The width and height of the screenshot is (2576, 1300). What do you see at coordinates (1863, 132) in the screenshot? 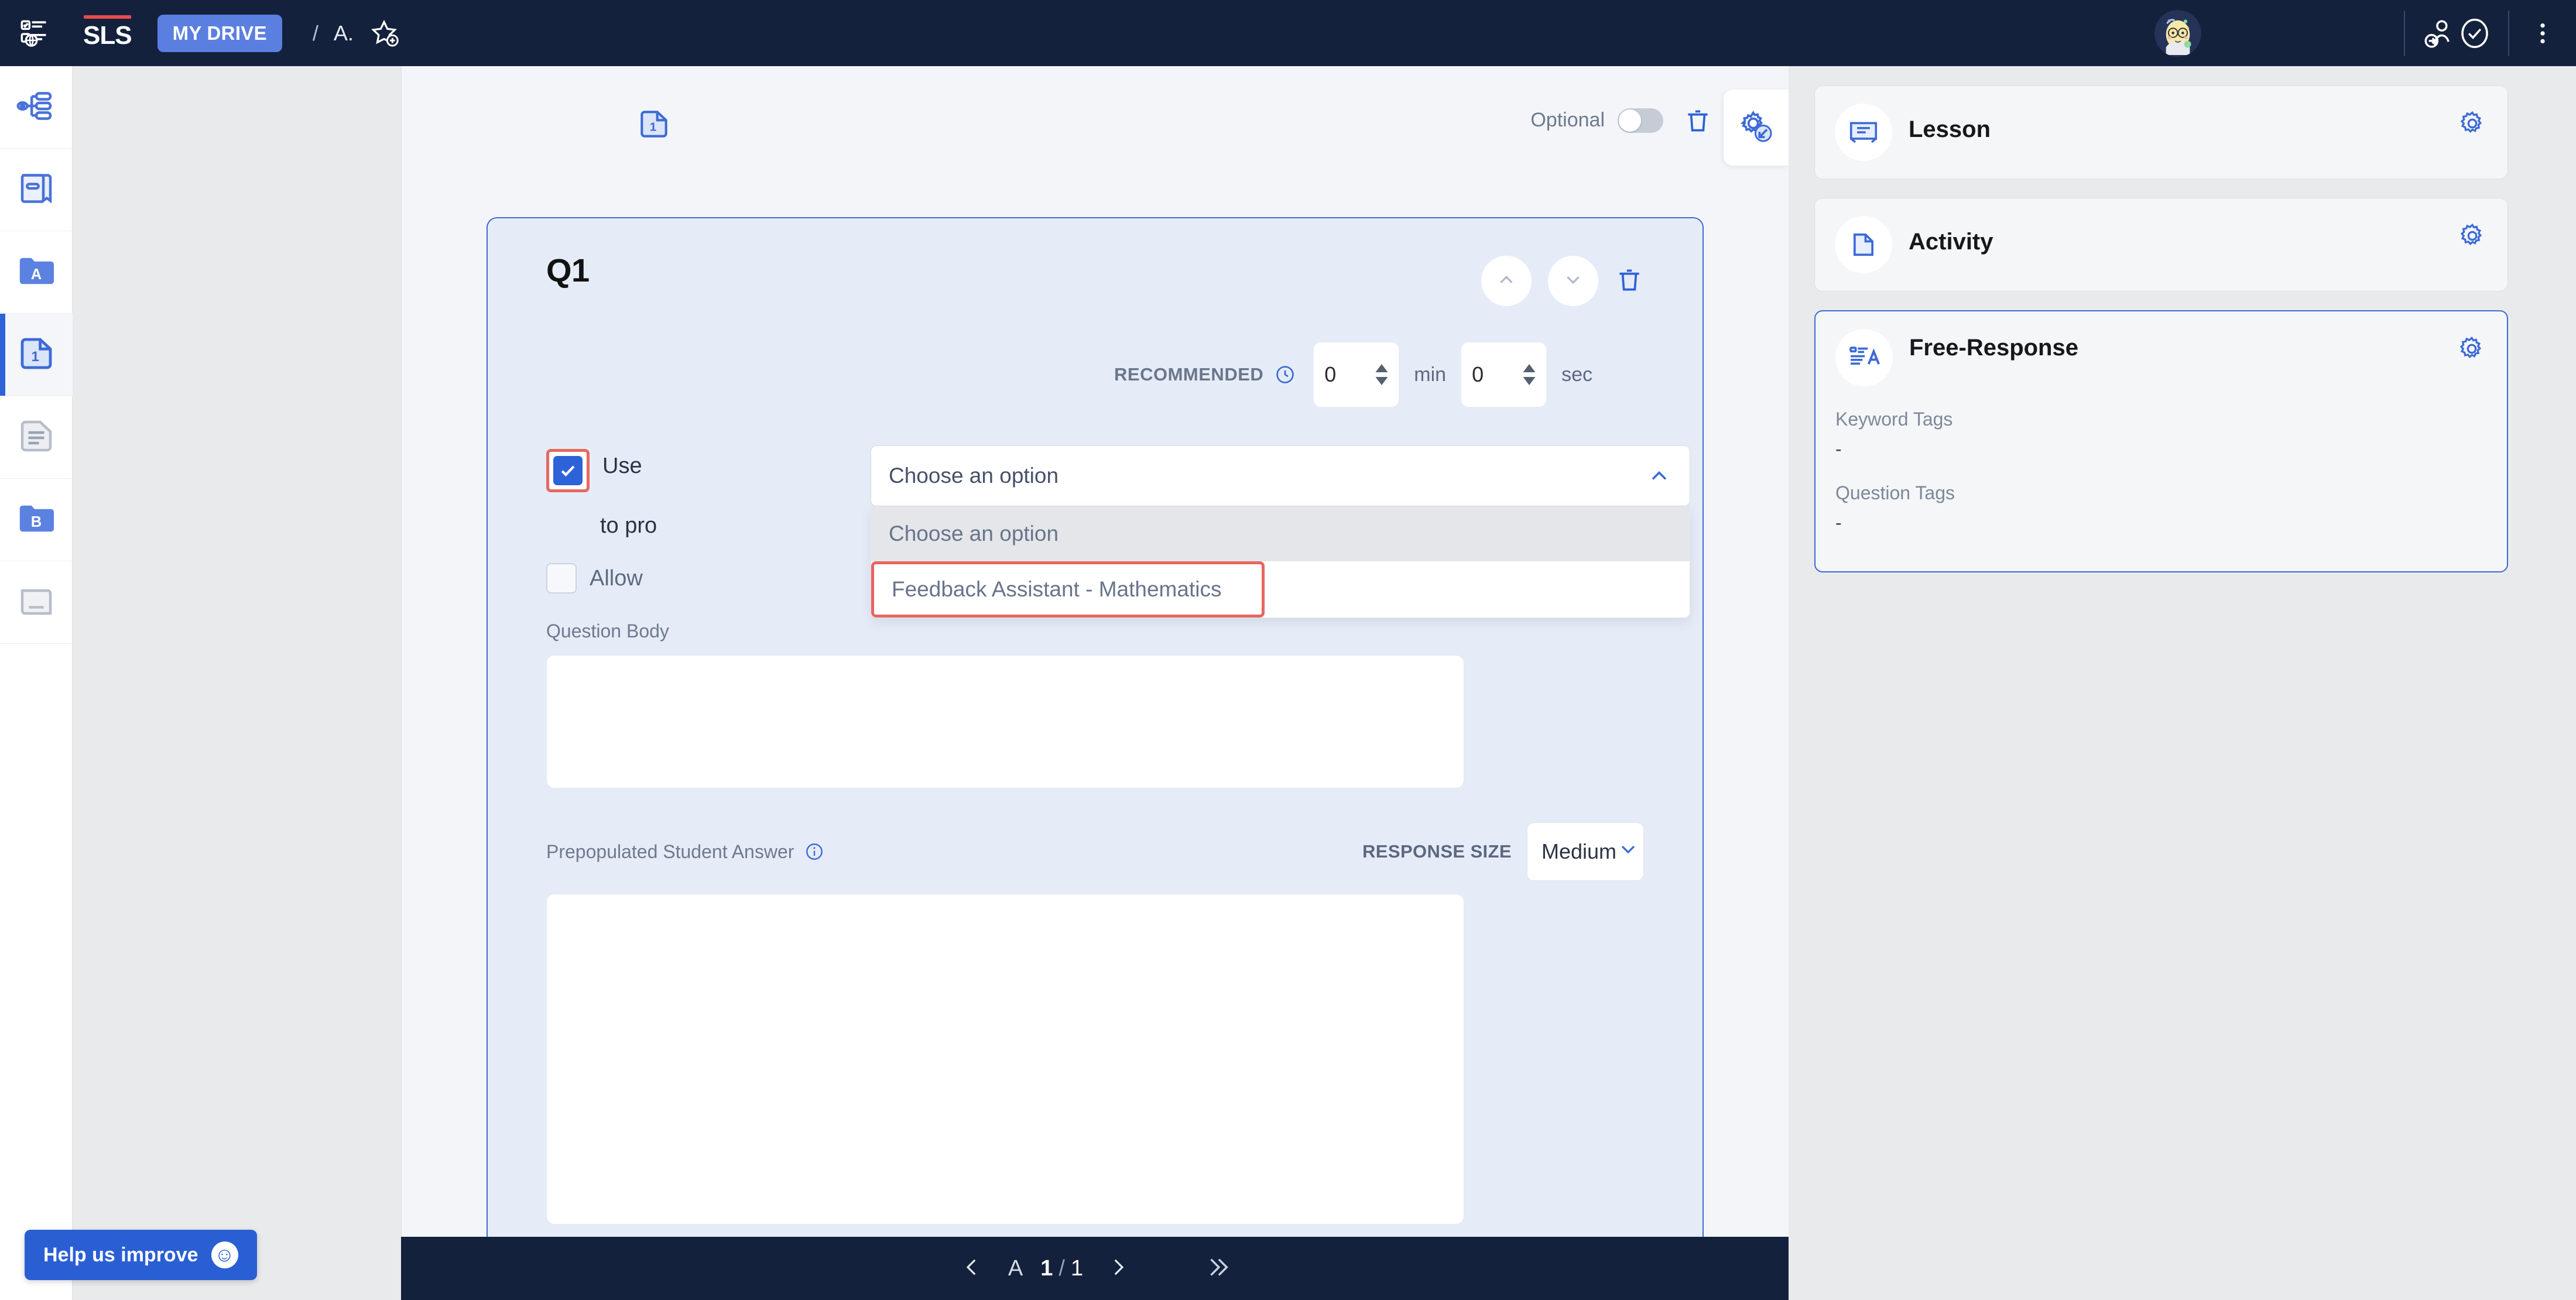
I see `lesson-board-icon` at bounding box center [1863, 132].